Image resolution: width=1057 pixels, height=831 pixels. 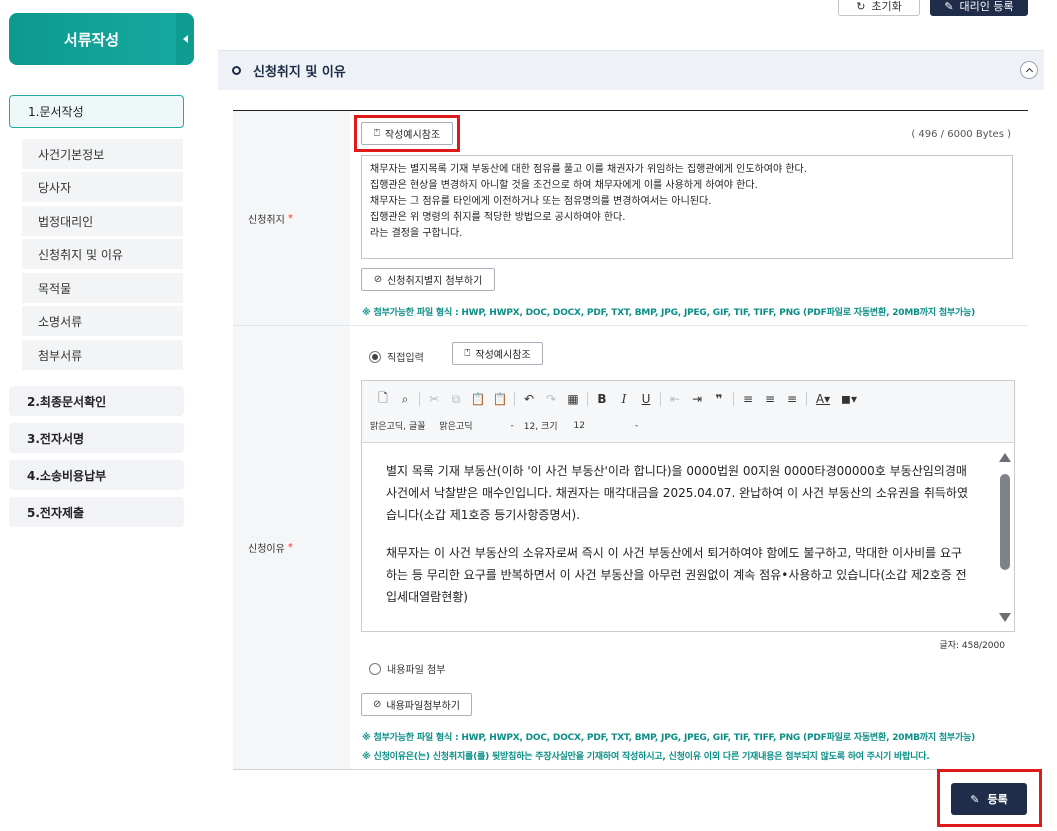 I want to click on scroll-up-icon, so click(x=1005, y=457).